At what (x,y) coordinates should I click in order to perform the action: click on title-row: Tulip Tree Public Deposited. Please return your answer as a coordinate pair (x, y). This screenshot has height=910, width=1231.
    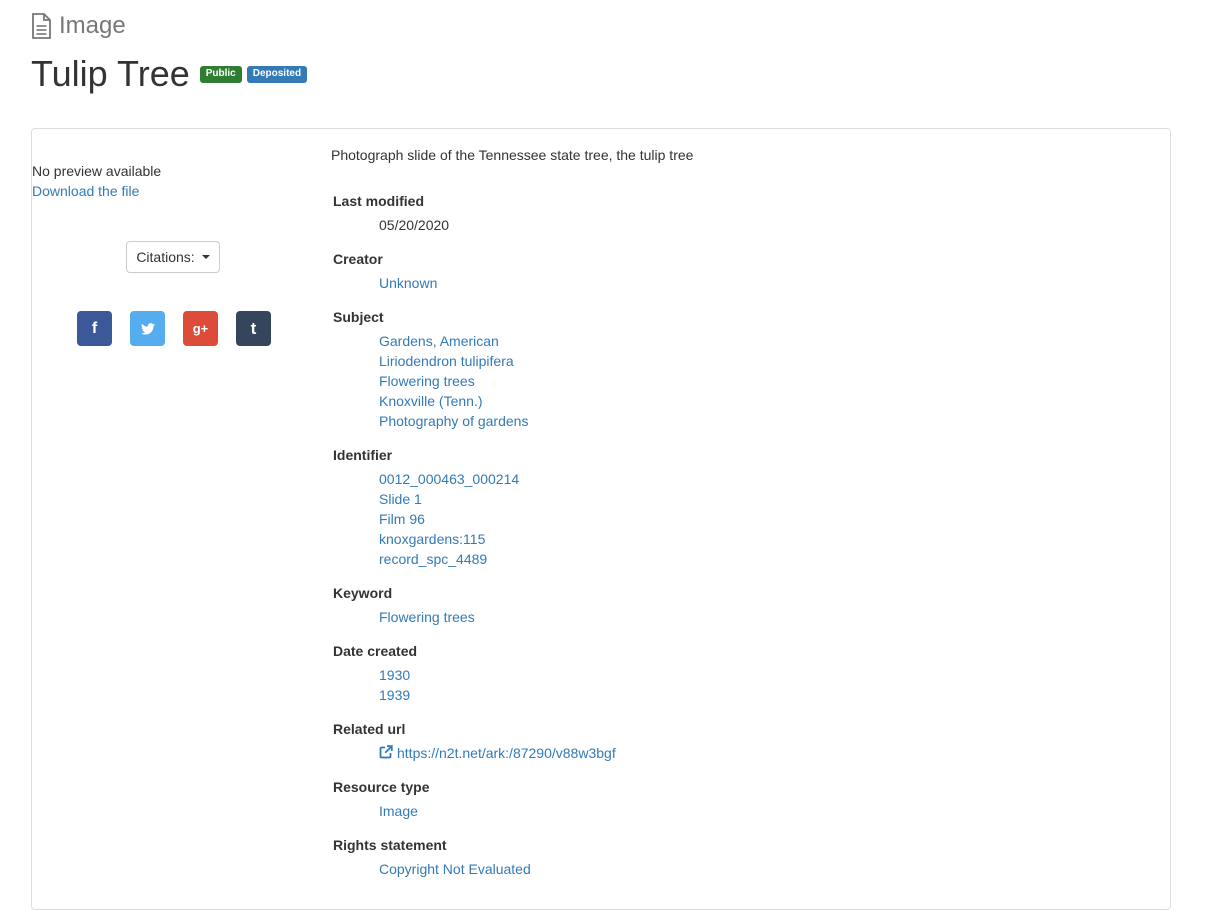
    Looking at the image, I should click on (169, 74).